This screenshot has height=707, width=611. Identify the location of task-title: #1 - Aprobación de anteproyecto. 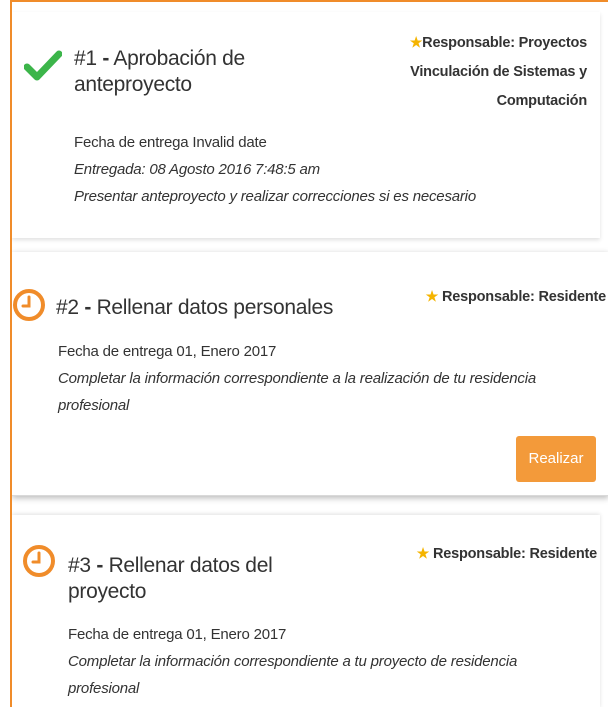
(189, 72).